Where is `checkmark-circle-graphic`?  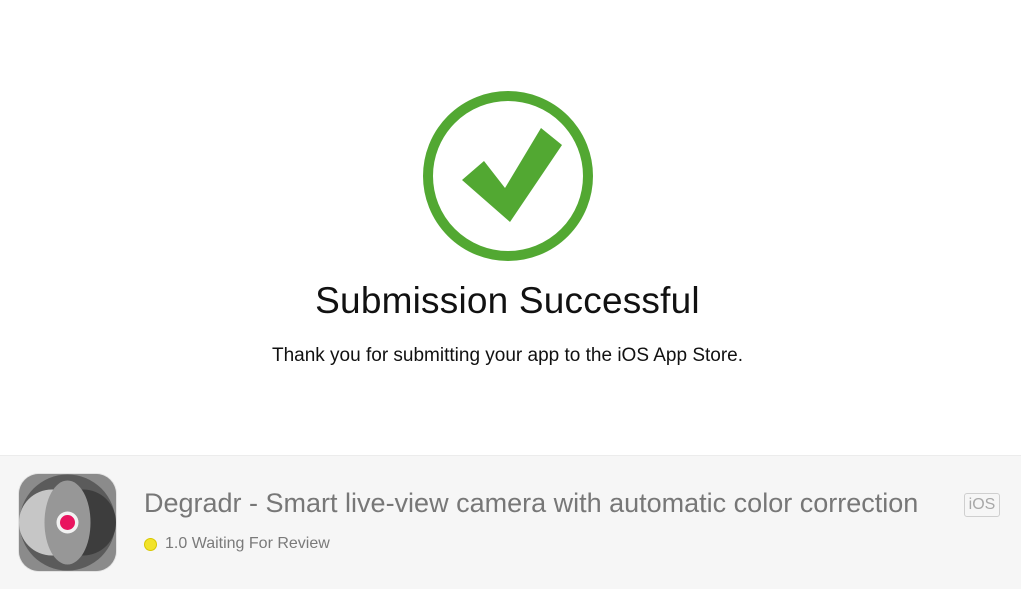 checkmark-circle-graphic is located at coordinates (508, 176).